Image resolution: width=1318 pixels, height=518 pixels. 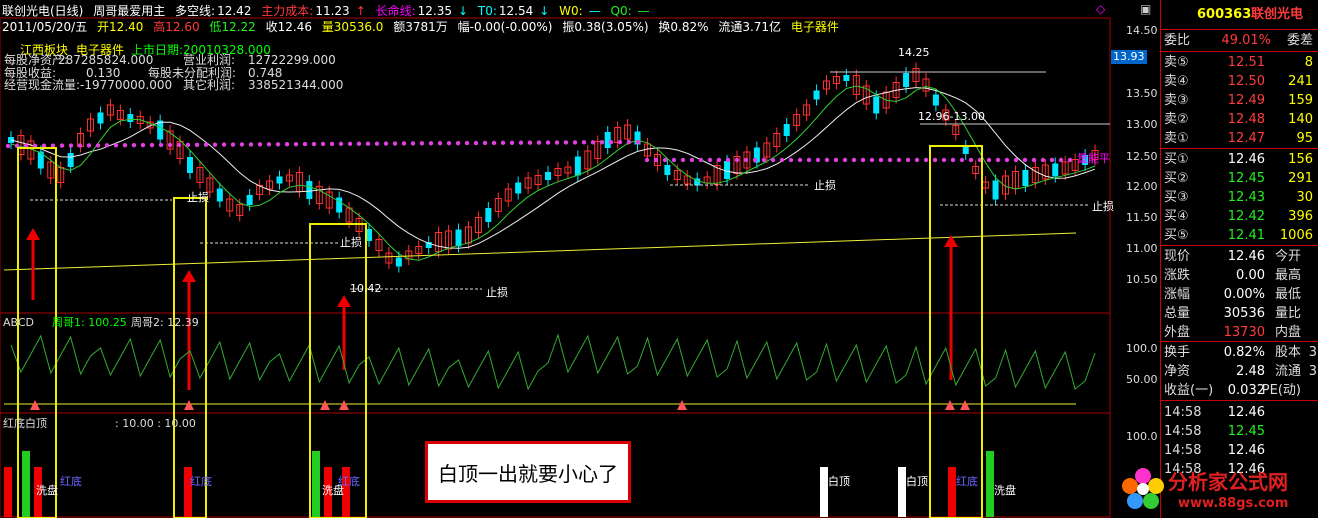 I want to click on price-tick: 13.00, so click(x=1142, y=124).